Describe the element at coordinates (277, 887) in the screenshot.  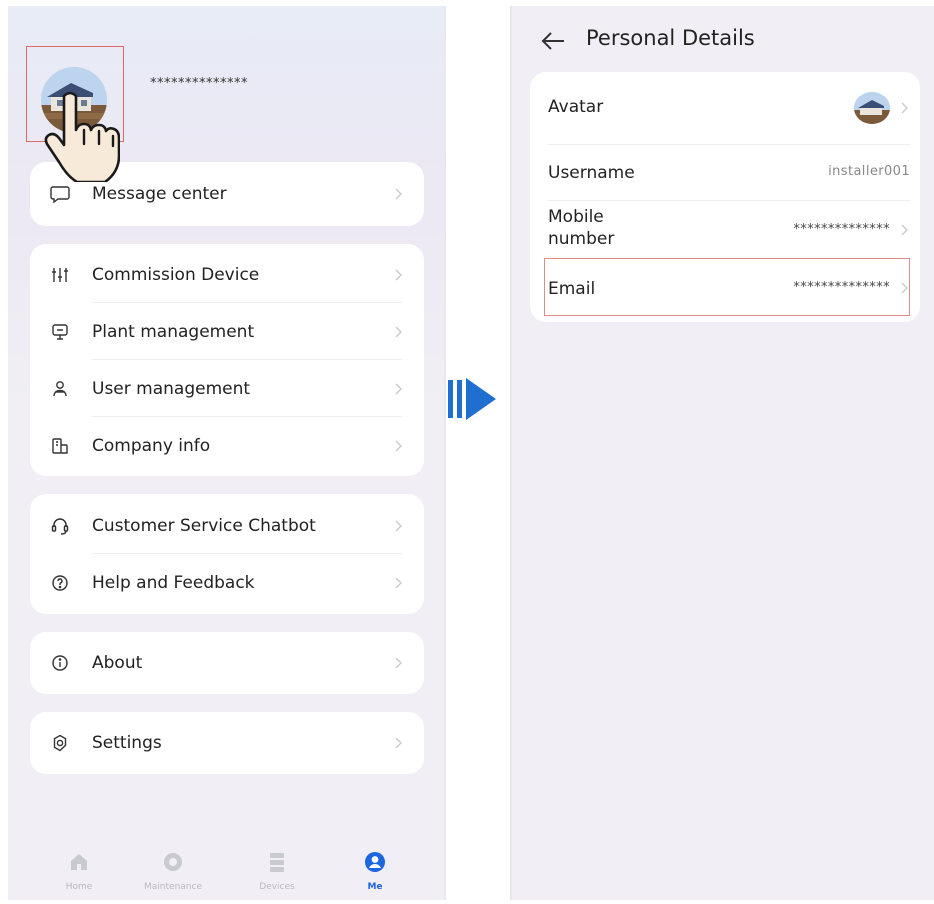
I see `tab-label: Devices` at that location.